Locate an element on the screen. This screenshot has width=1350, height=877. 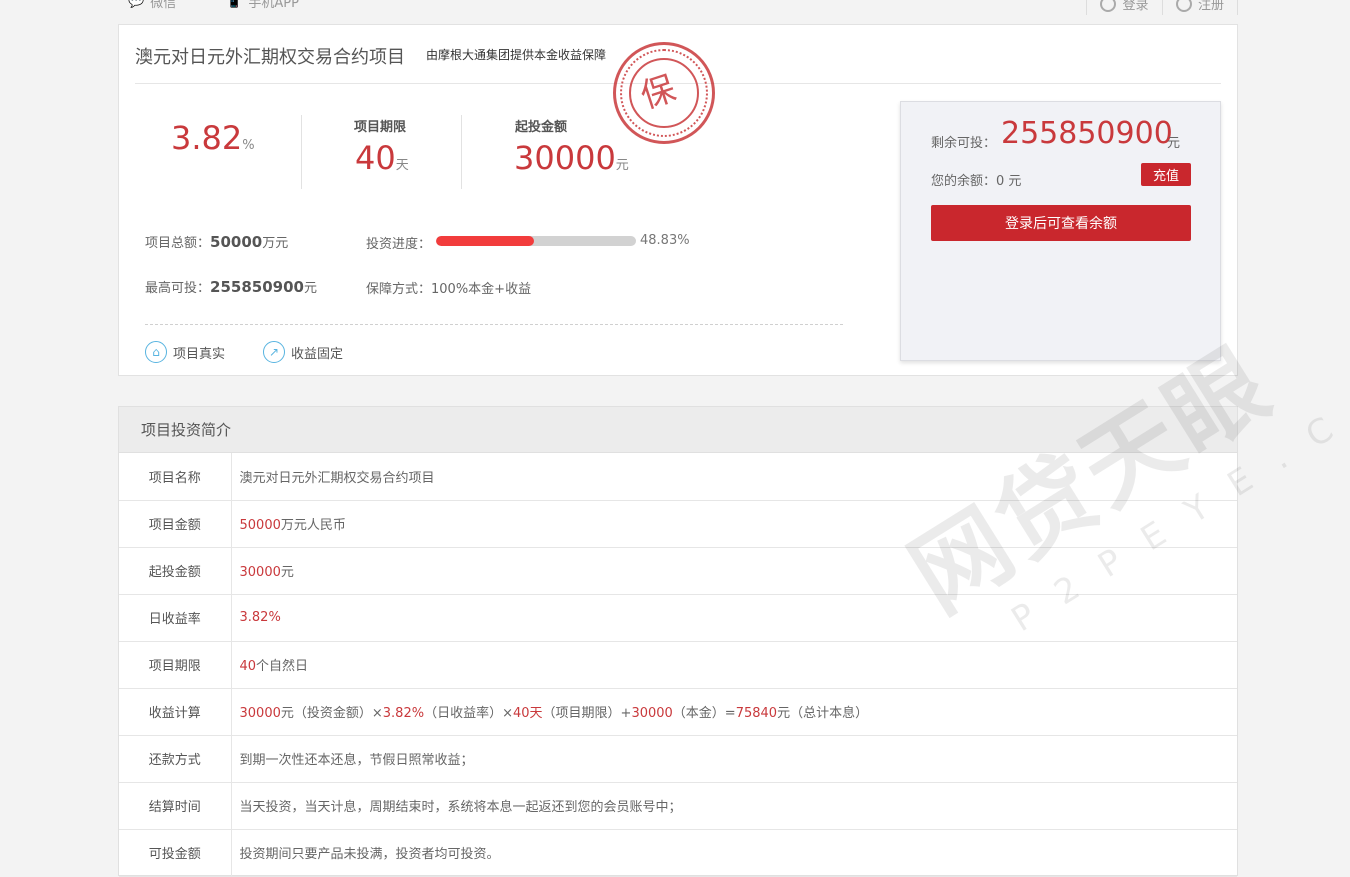
wechat-link: 💬 微信 is located at coordinates (152, 5).